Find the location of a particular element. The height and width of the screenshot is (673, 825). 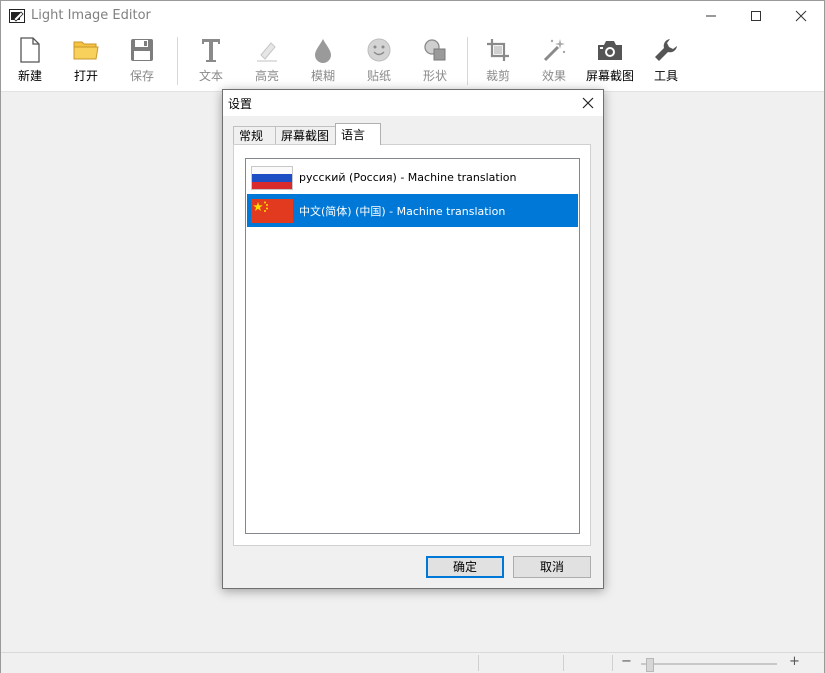

minimize-button is located at coordinates (711, 16).